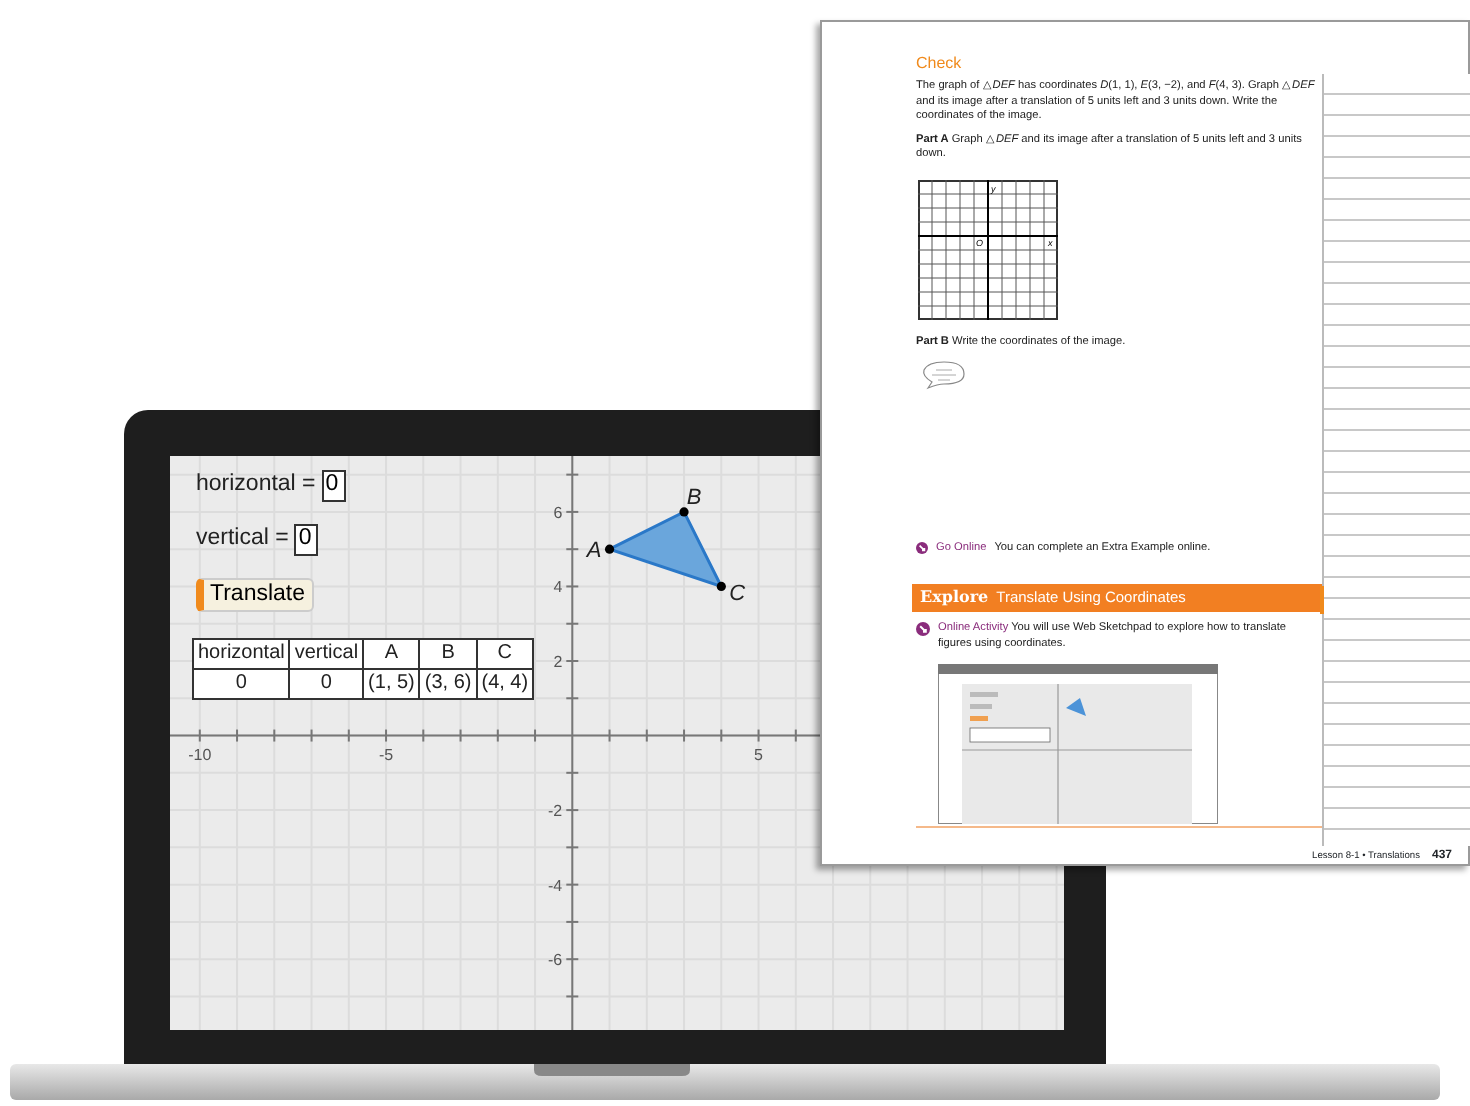 The width and height of the screenshot is (1470, 1106). I want to click on column-header: C, so click(505, 653).